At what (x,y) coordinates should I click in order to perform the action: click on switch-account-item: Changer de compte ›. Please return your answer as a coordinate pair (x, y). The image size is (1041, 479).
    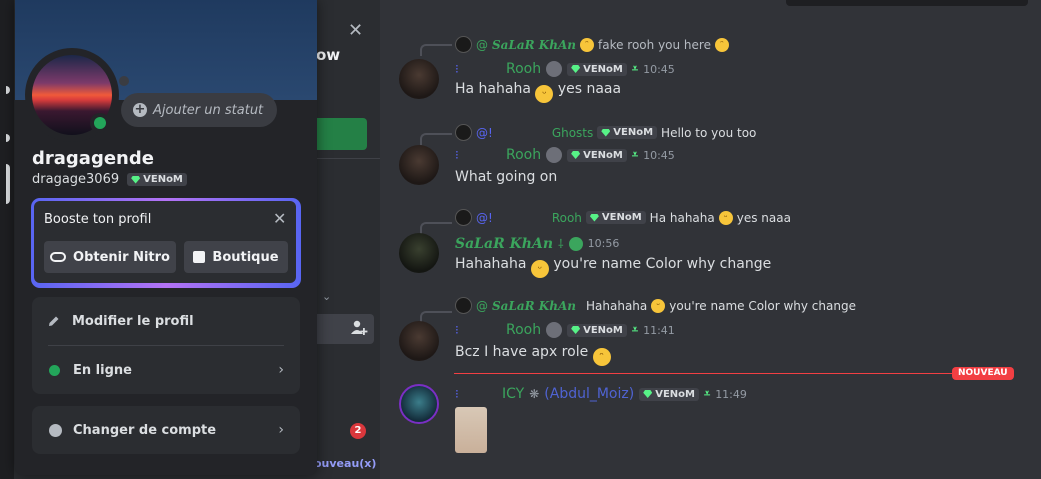
    Looking at the image, I should click on (166, 430).